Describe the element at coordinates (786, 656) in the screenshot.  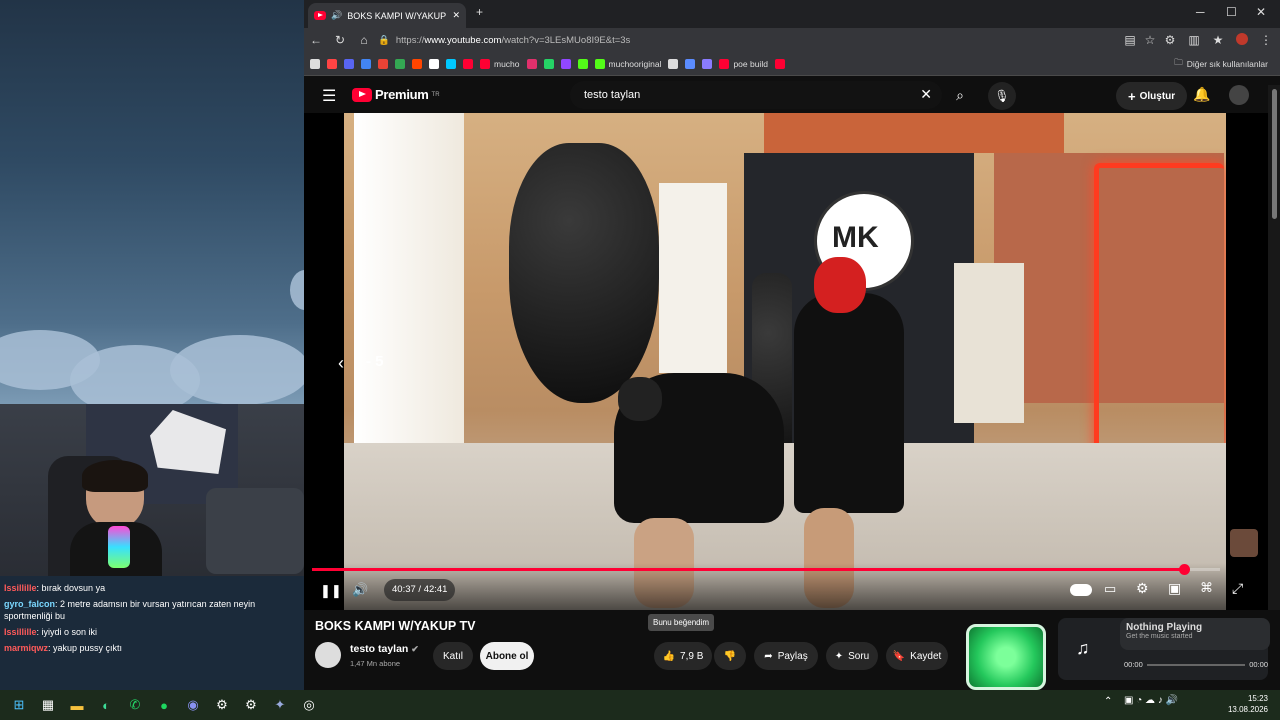
I see `share-button: ➦ Paylaş` at that location.